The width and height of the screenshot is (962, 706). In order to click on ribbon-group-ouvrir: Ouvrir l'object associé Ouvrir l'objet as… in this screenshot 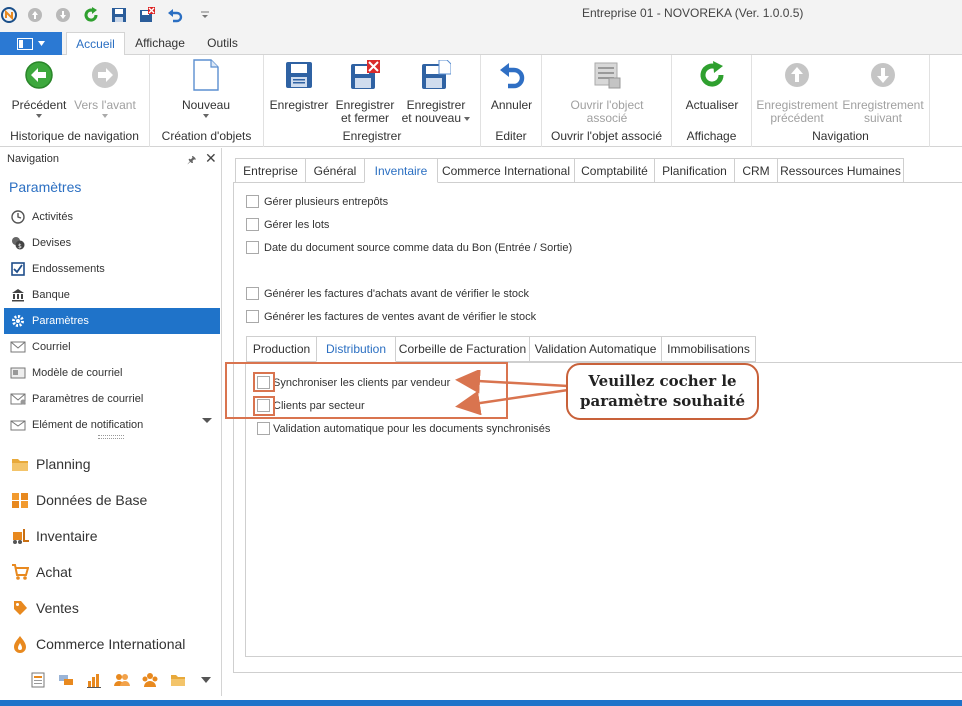, I will do `click(607, 101)`.